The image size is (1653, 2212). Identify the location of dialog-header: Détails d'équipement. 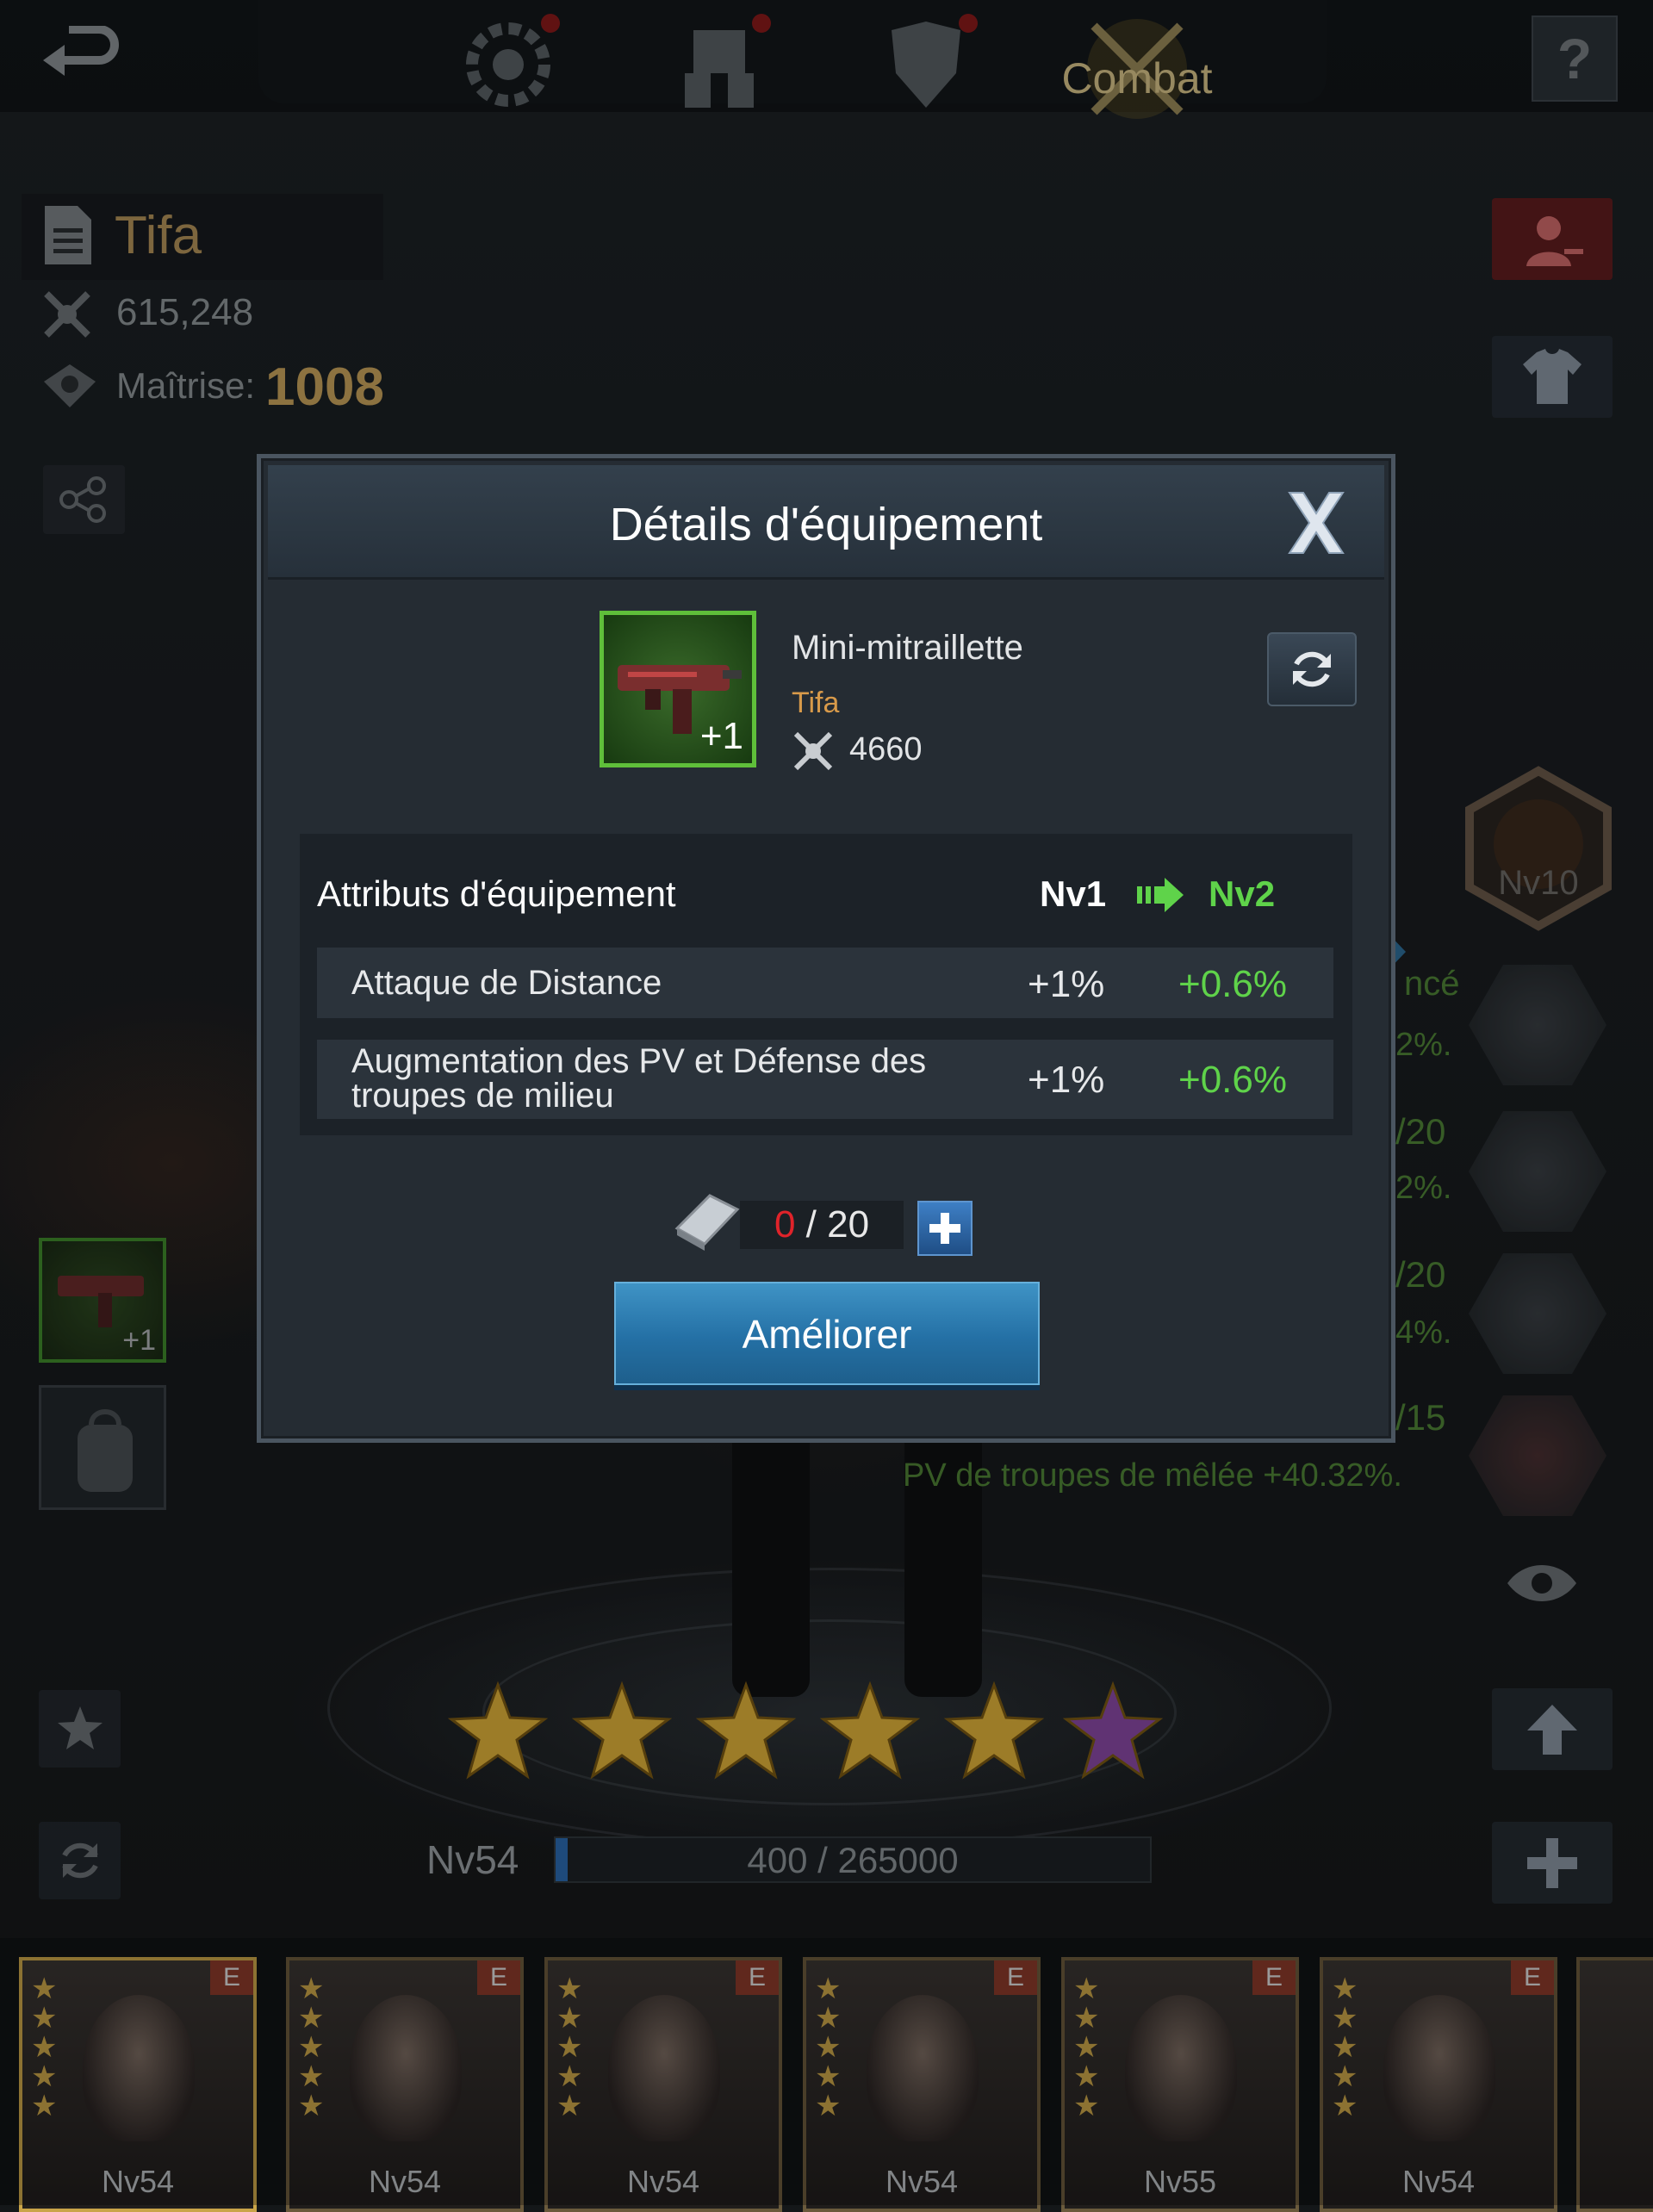
(826, 522).